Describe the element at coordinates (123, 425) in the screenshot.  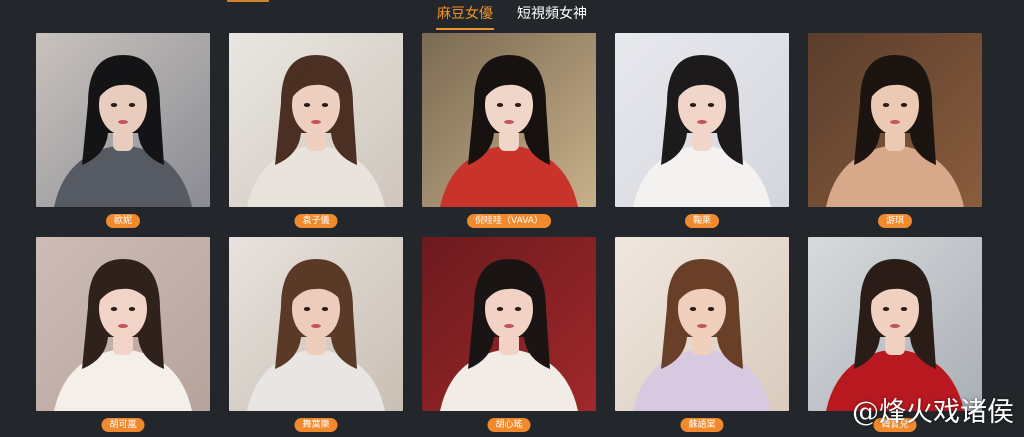
I see `actress-name: 胡可嵐` at that location.